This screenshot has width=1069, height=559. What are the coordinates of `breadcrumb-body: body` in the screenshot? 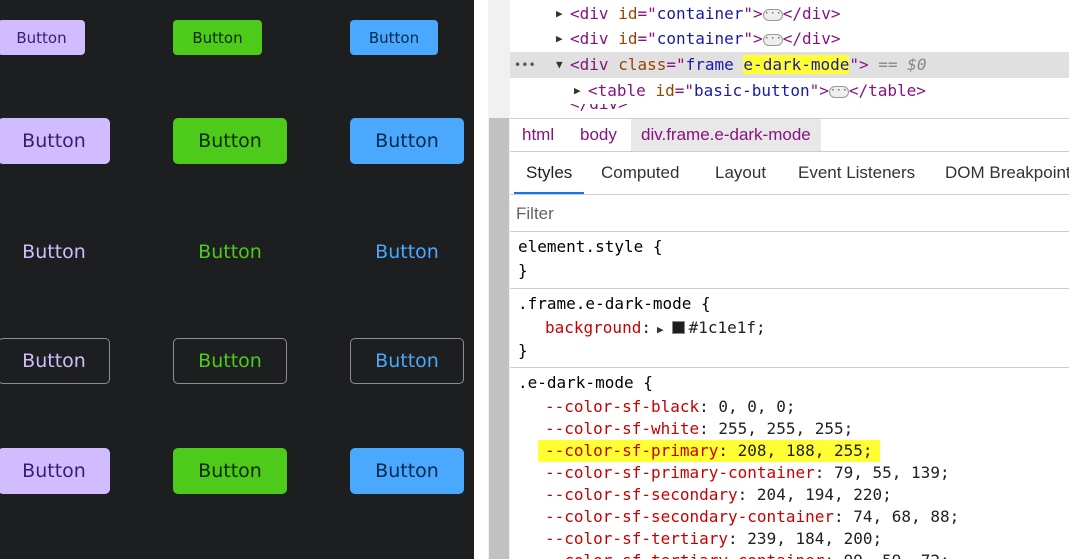 It's located at (598, 135).